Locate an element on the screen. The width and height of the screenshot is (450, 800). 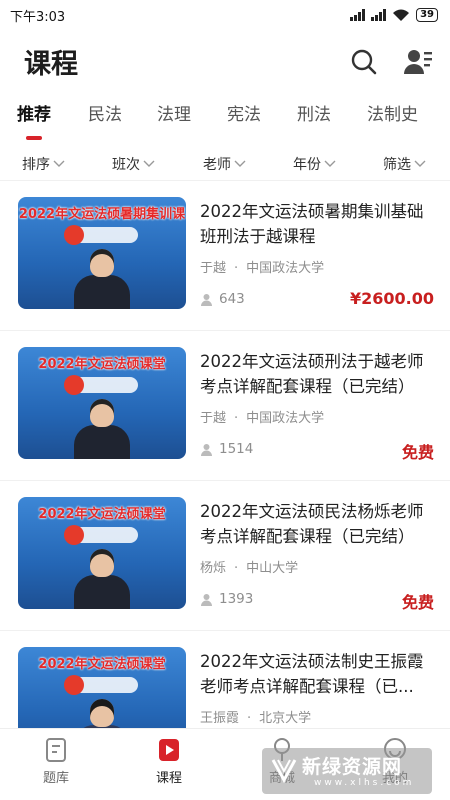
school-name: 中山大学 is located at coordinates (272, 568).